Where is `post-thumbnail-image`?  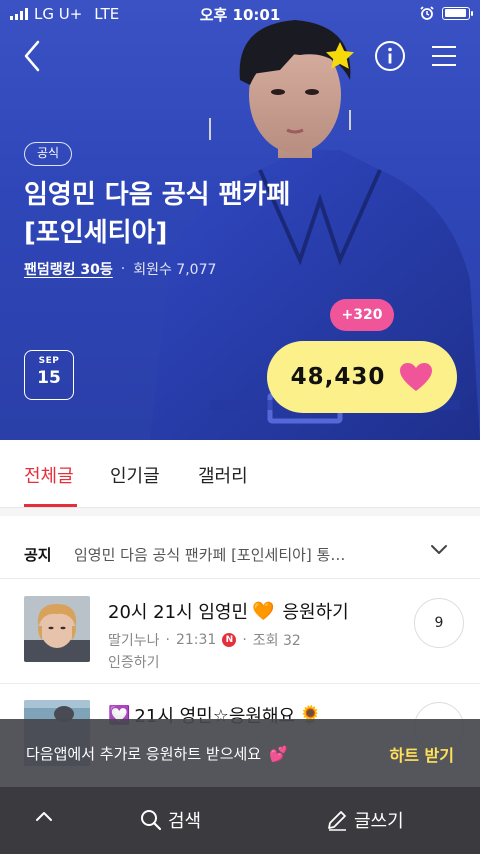 post-thumbnail-image is located at coordinates (57, 629).